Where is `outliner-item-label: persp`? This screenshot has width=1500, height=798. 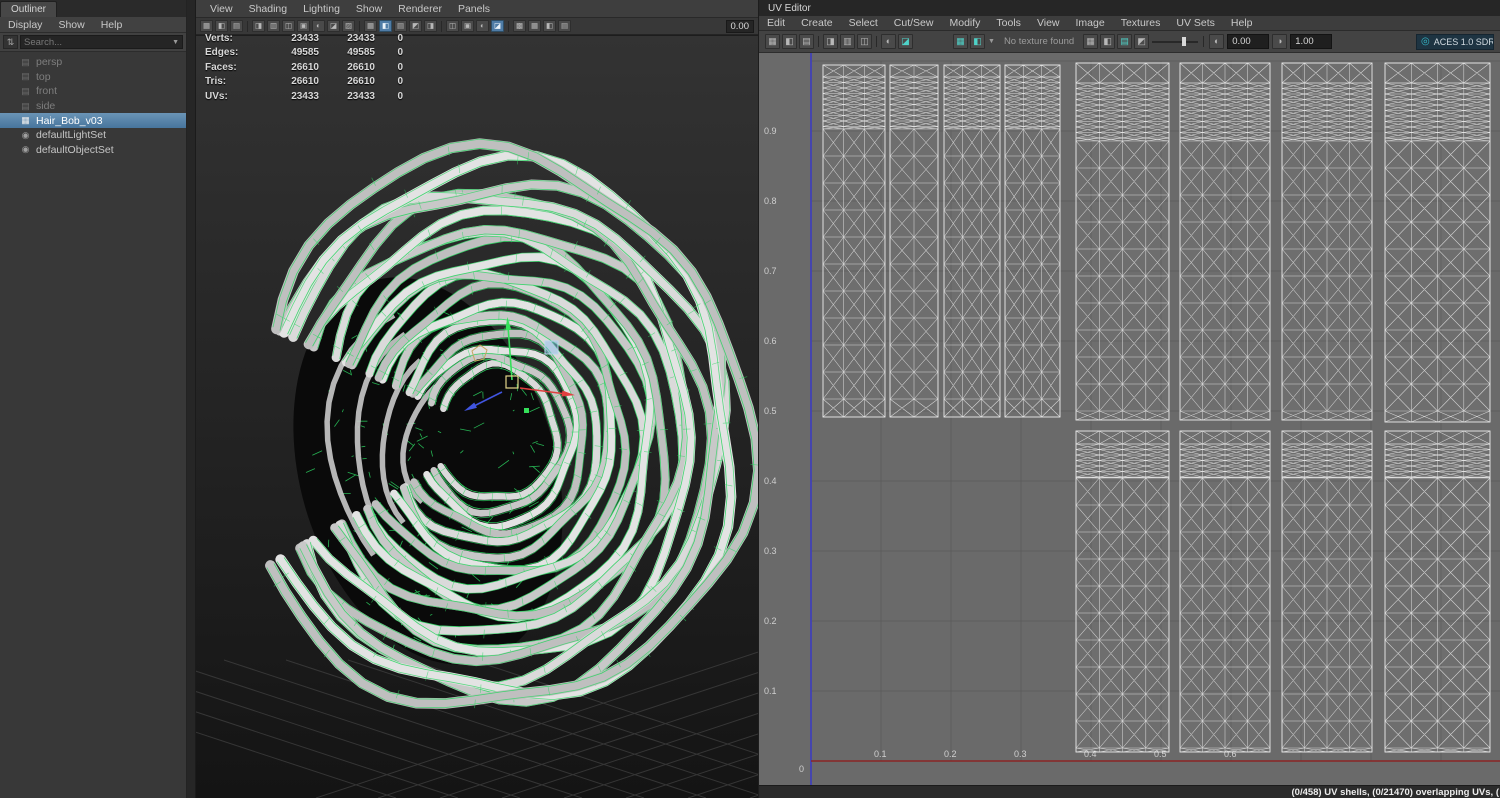
outliner-item-label: persp is located at coordinates (49, 62).